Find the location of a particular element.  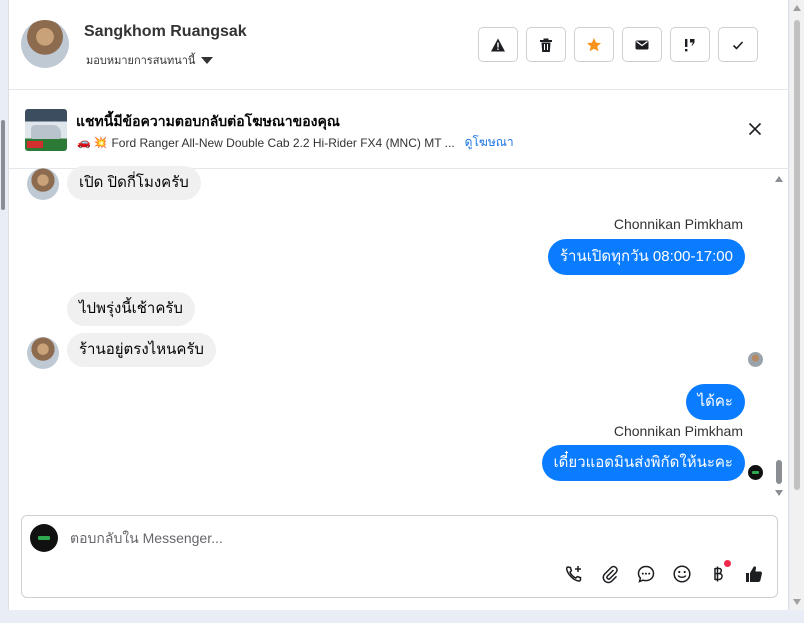

saved-reply-icon is located at coordinates (646, 574).